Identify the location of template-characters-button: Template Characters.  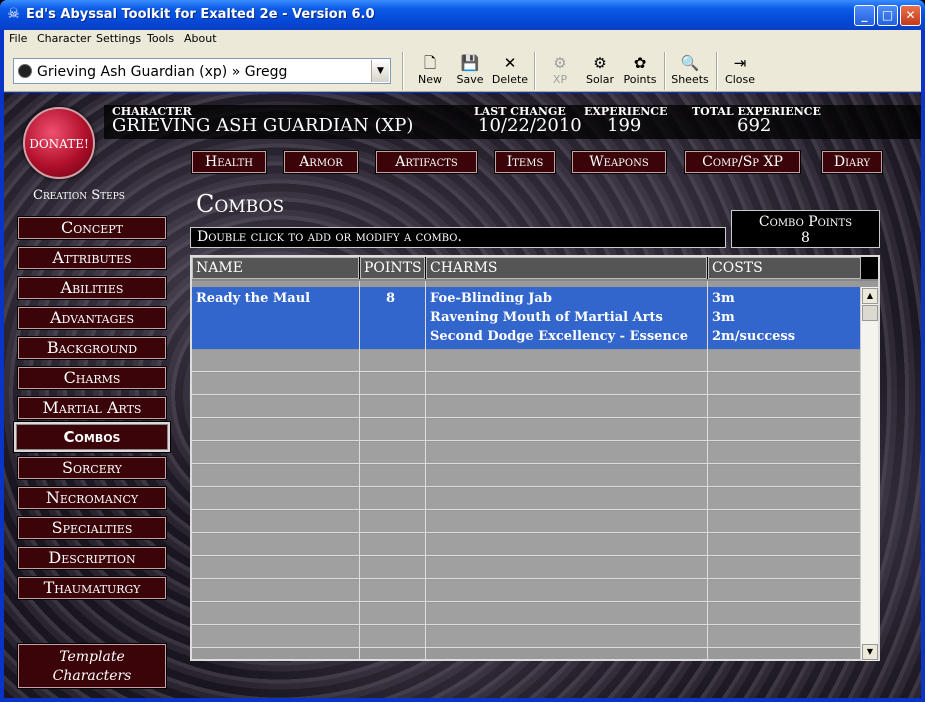
(92, 666).